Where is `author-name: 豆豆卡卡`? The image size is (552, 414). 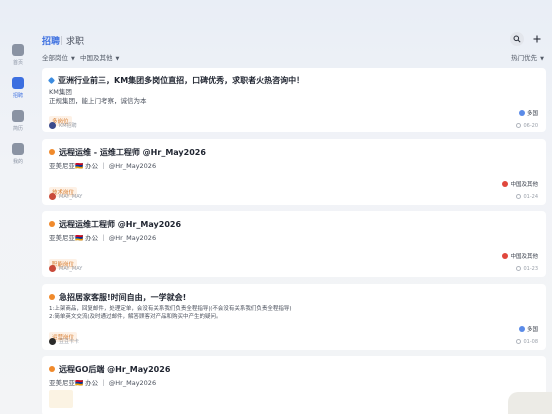 author-name: 豆豆卡卡 is located at coordinates (69, 342).